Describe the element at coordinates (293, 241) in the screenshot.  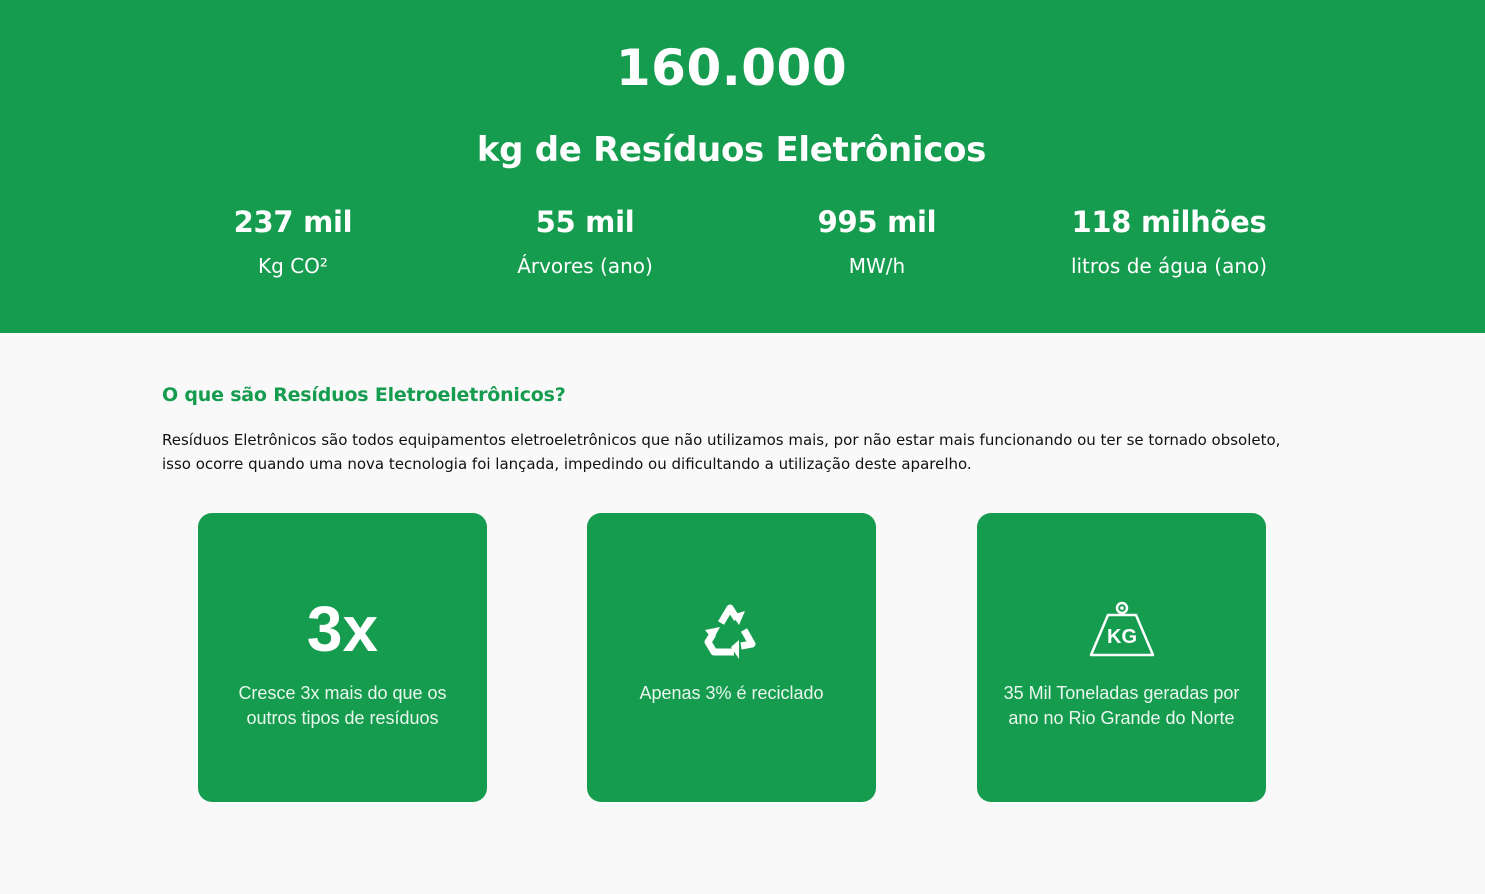
I see `stat-co2: 237 mil Kg CO²` at that location.